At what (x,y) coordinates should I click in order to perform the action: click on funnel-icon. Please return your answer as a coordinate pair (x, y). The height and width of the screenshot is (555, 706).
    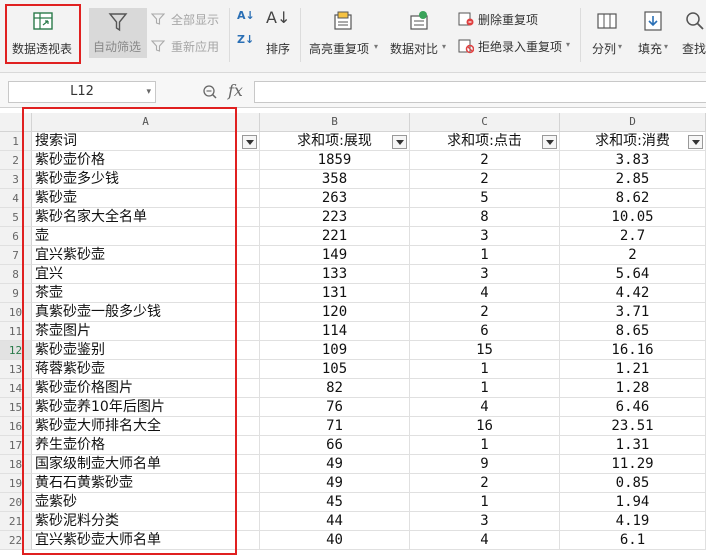
    Looking at the image, I should click on (118, 22).